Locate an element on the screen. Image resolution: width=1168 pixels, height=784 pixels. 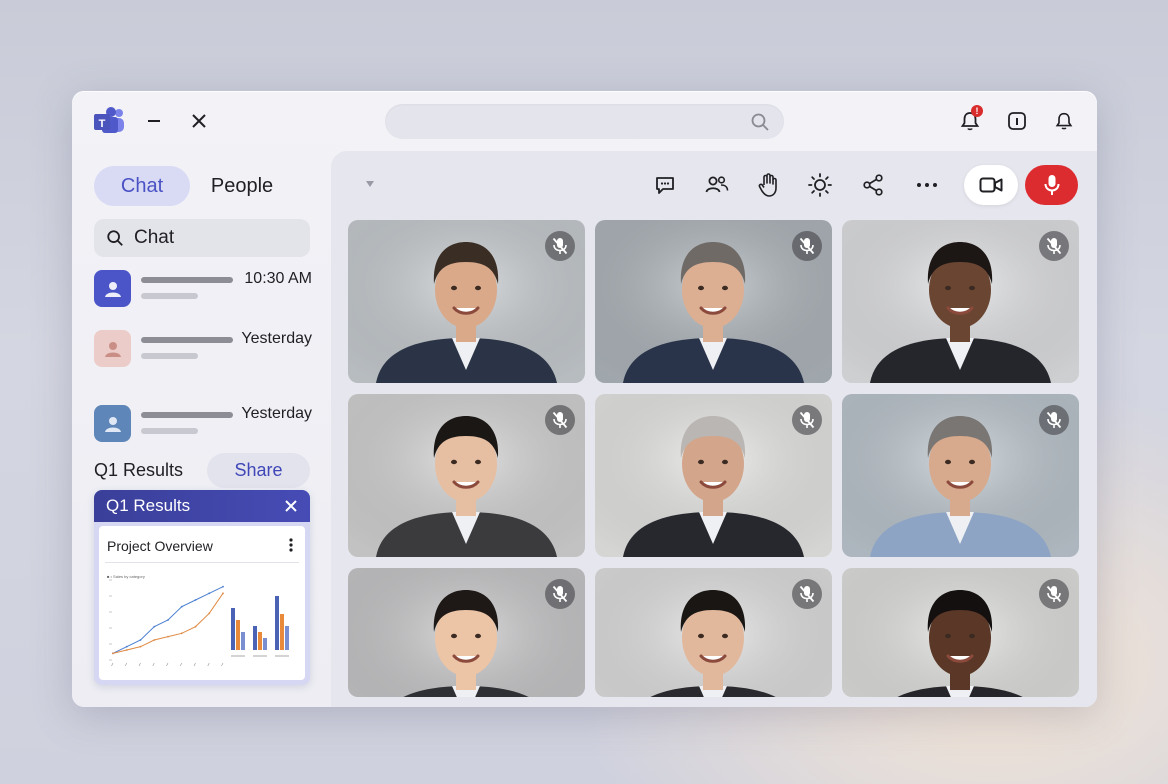
minimize-button is located at coordinates (154, 121).